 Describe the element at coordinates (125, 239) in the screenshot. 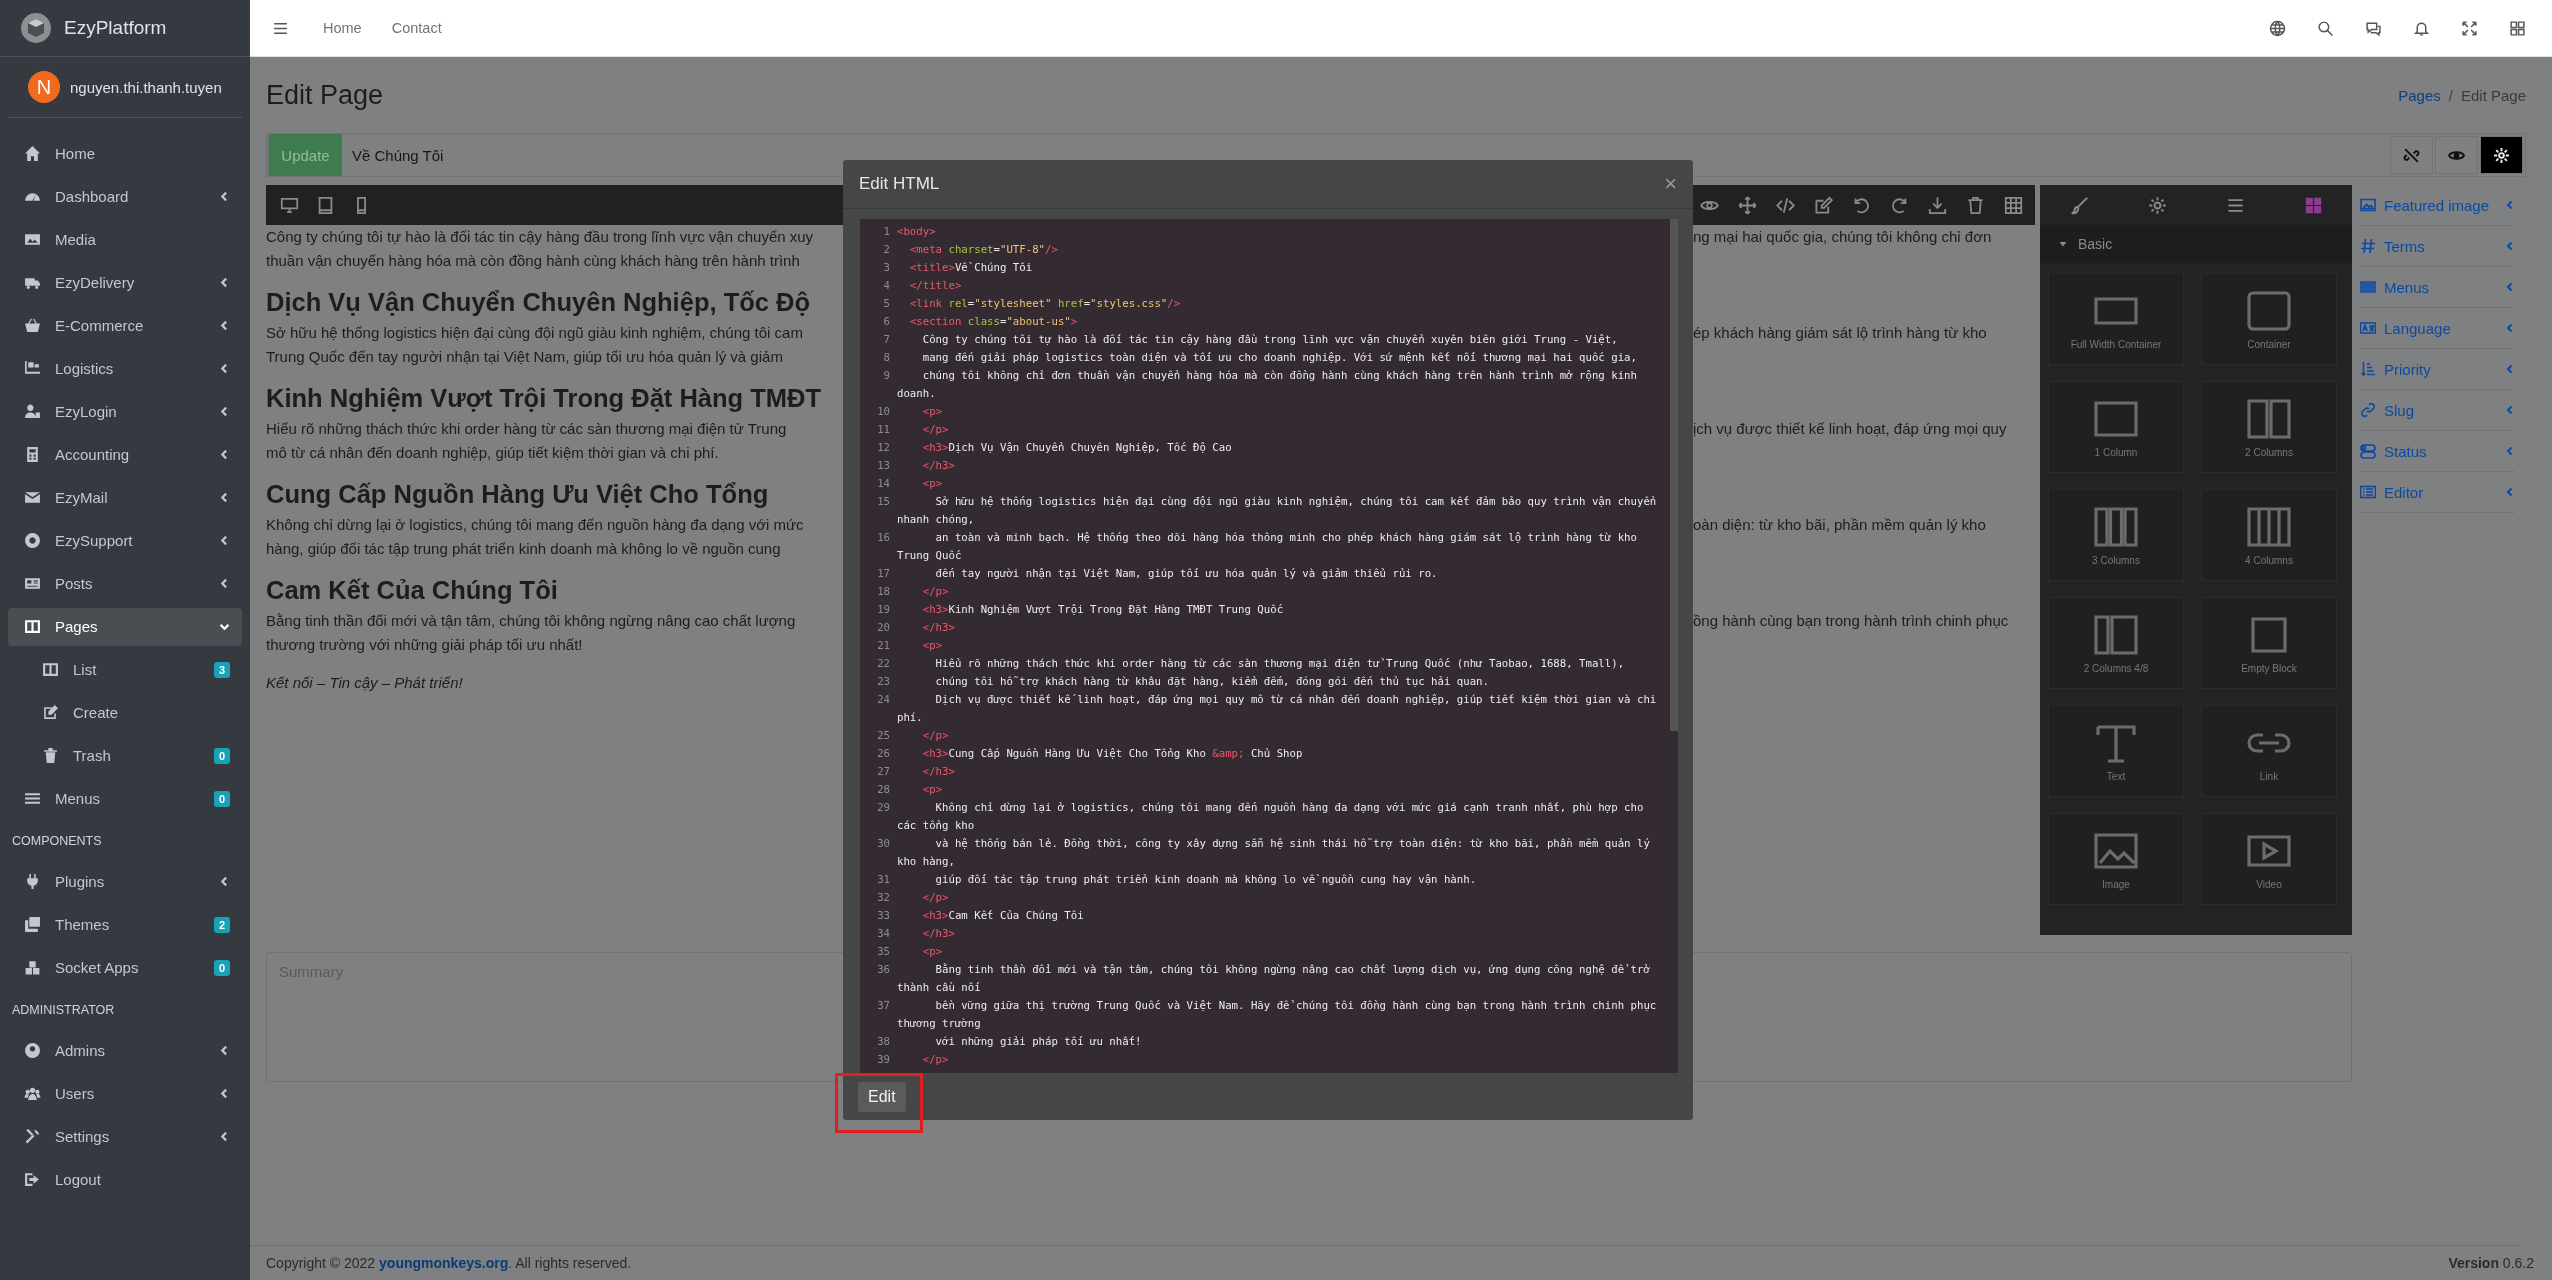

I see `sidebar-item: Media` at that location.